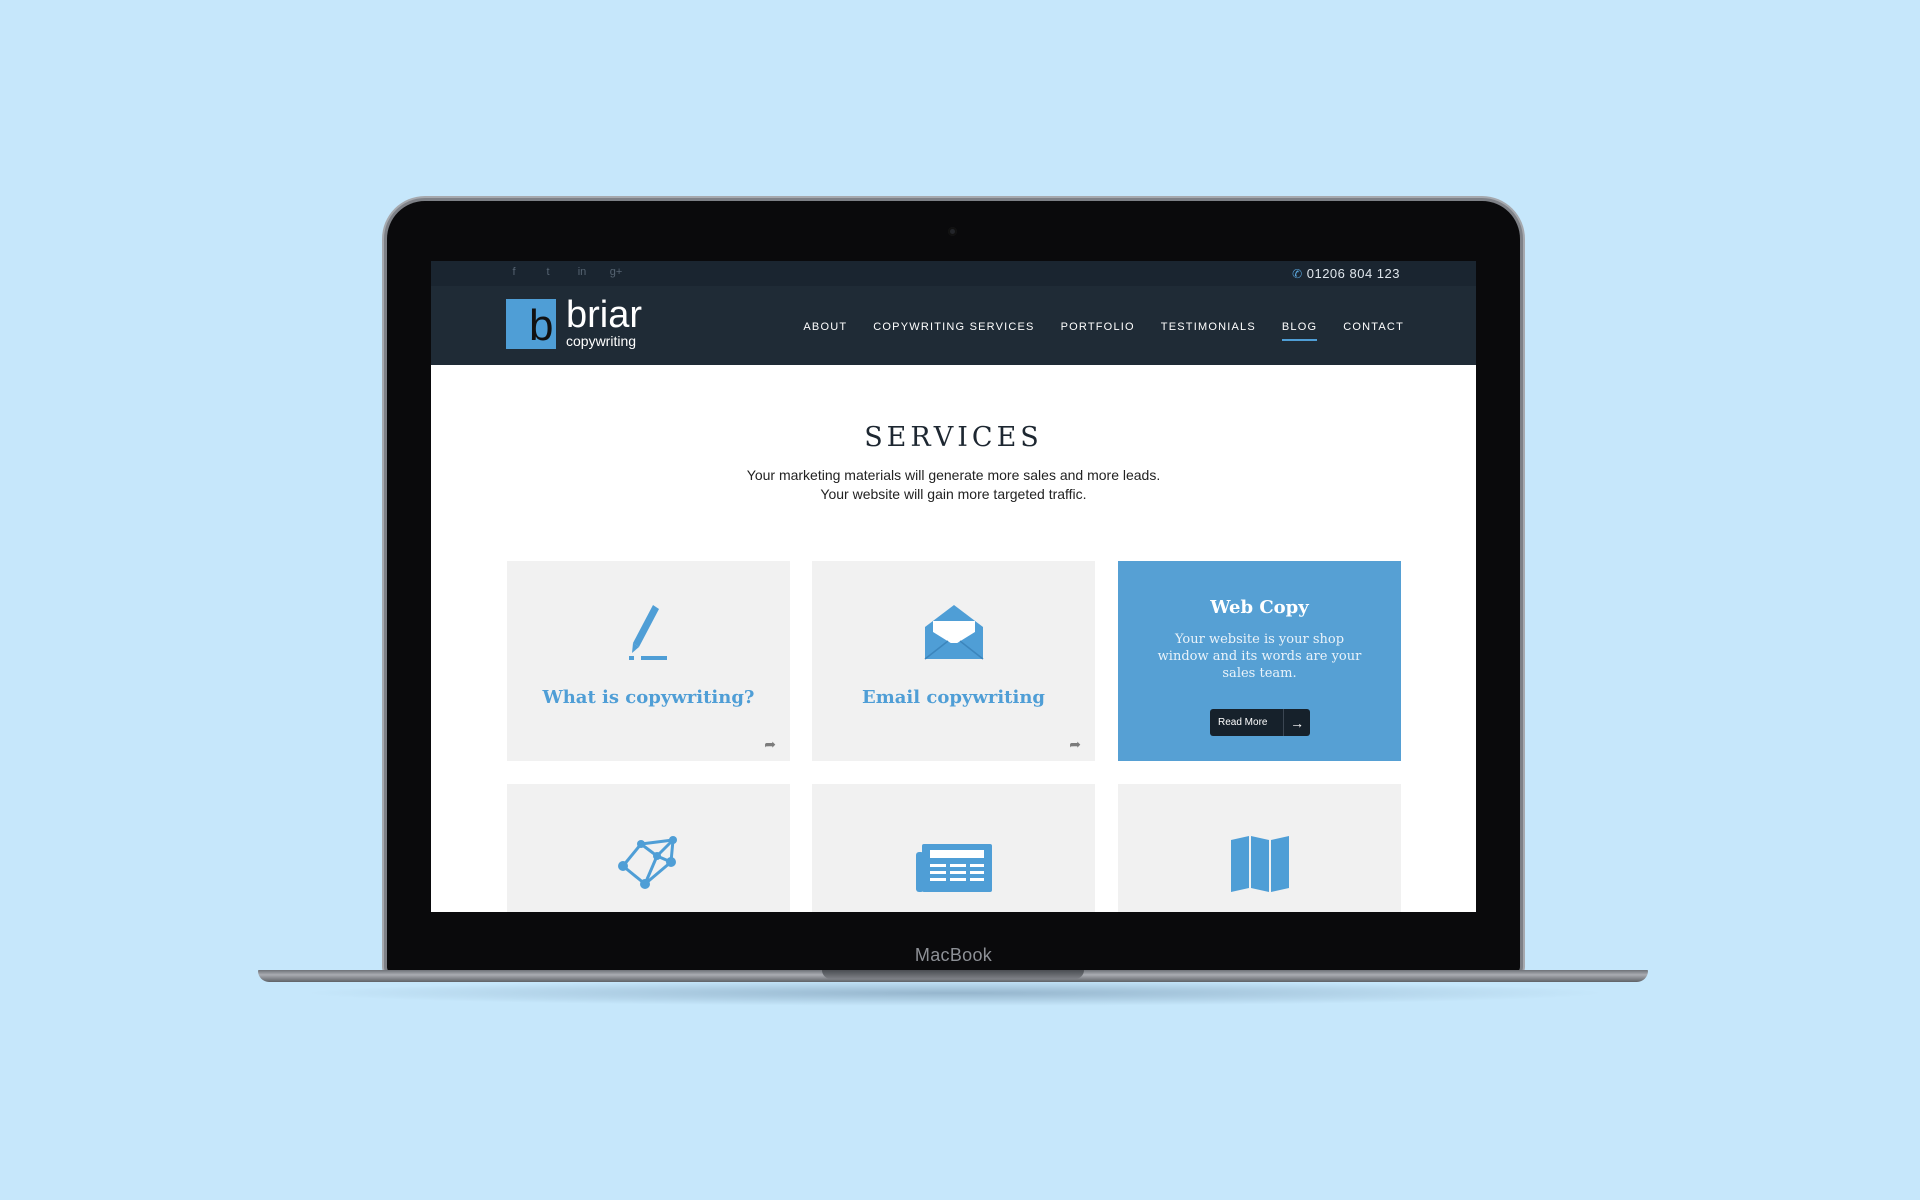 The image size is (1920, 1200). I want to click on laptop-shadow, so click(955, 993).